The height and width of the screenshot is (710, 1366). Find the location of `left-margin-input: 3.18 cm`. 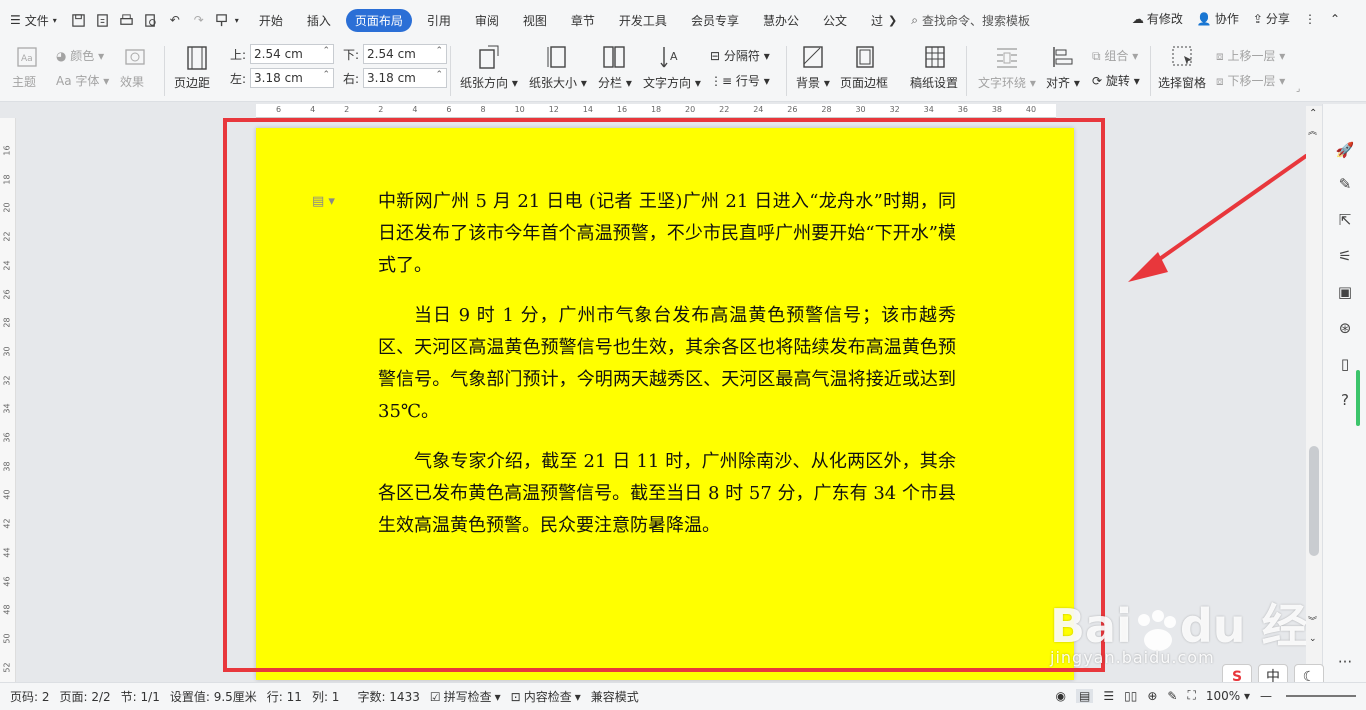

left-margin-input: 3.18 cm is located at coordinates (292, 77).